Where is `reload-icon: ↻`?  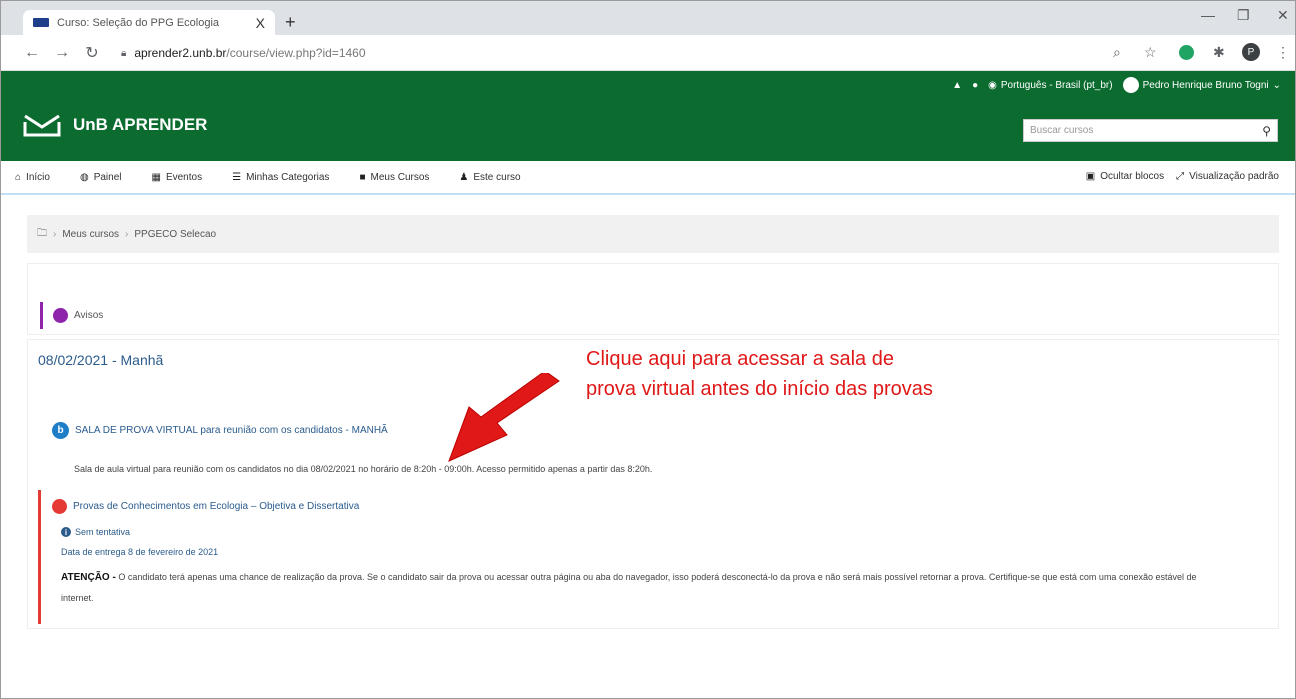
reload-icon: ↻ is located at coordinates (92, 53).